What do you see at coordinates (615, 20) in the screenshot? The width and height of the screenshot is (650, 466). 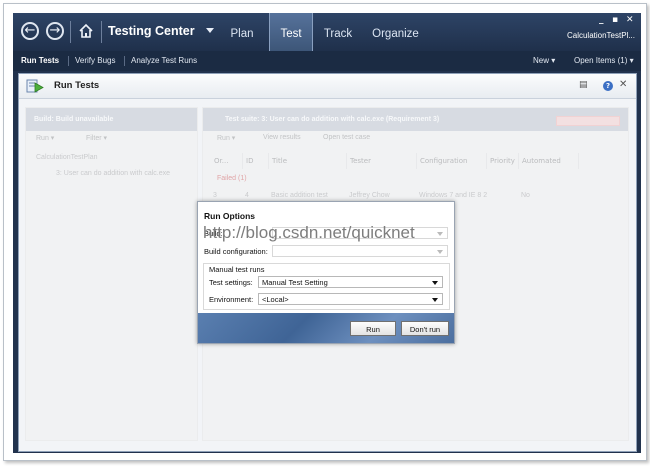 I see `restore-icon: ▪` at bounding box center [615, 20].